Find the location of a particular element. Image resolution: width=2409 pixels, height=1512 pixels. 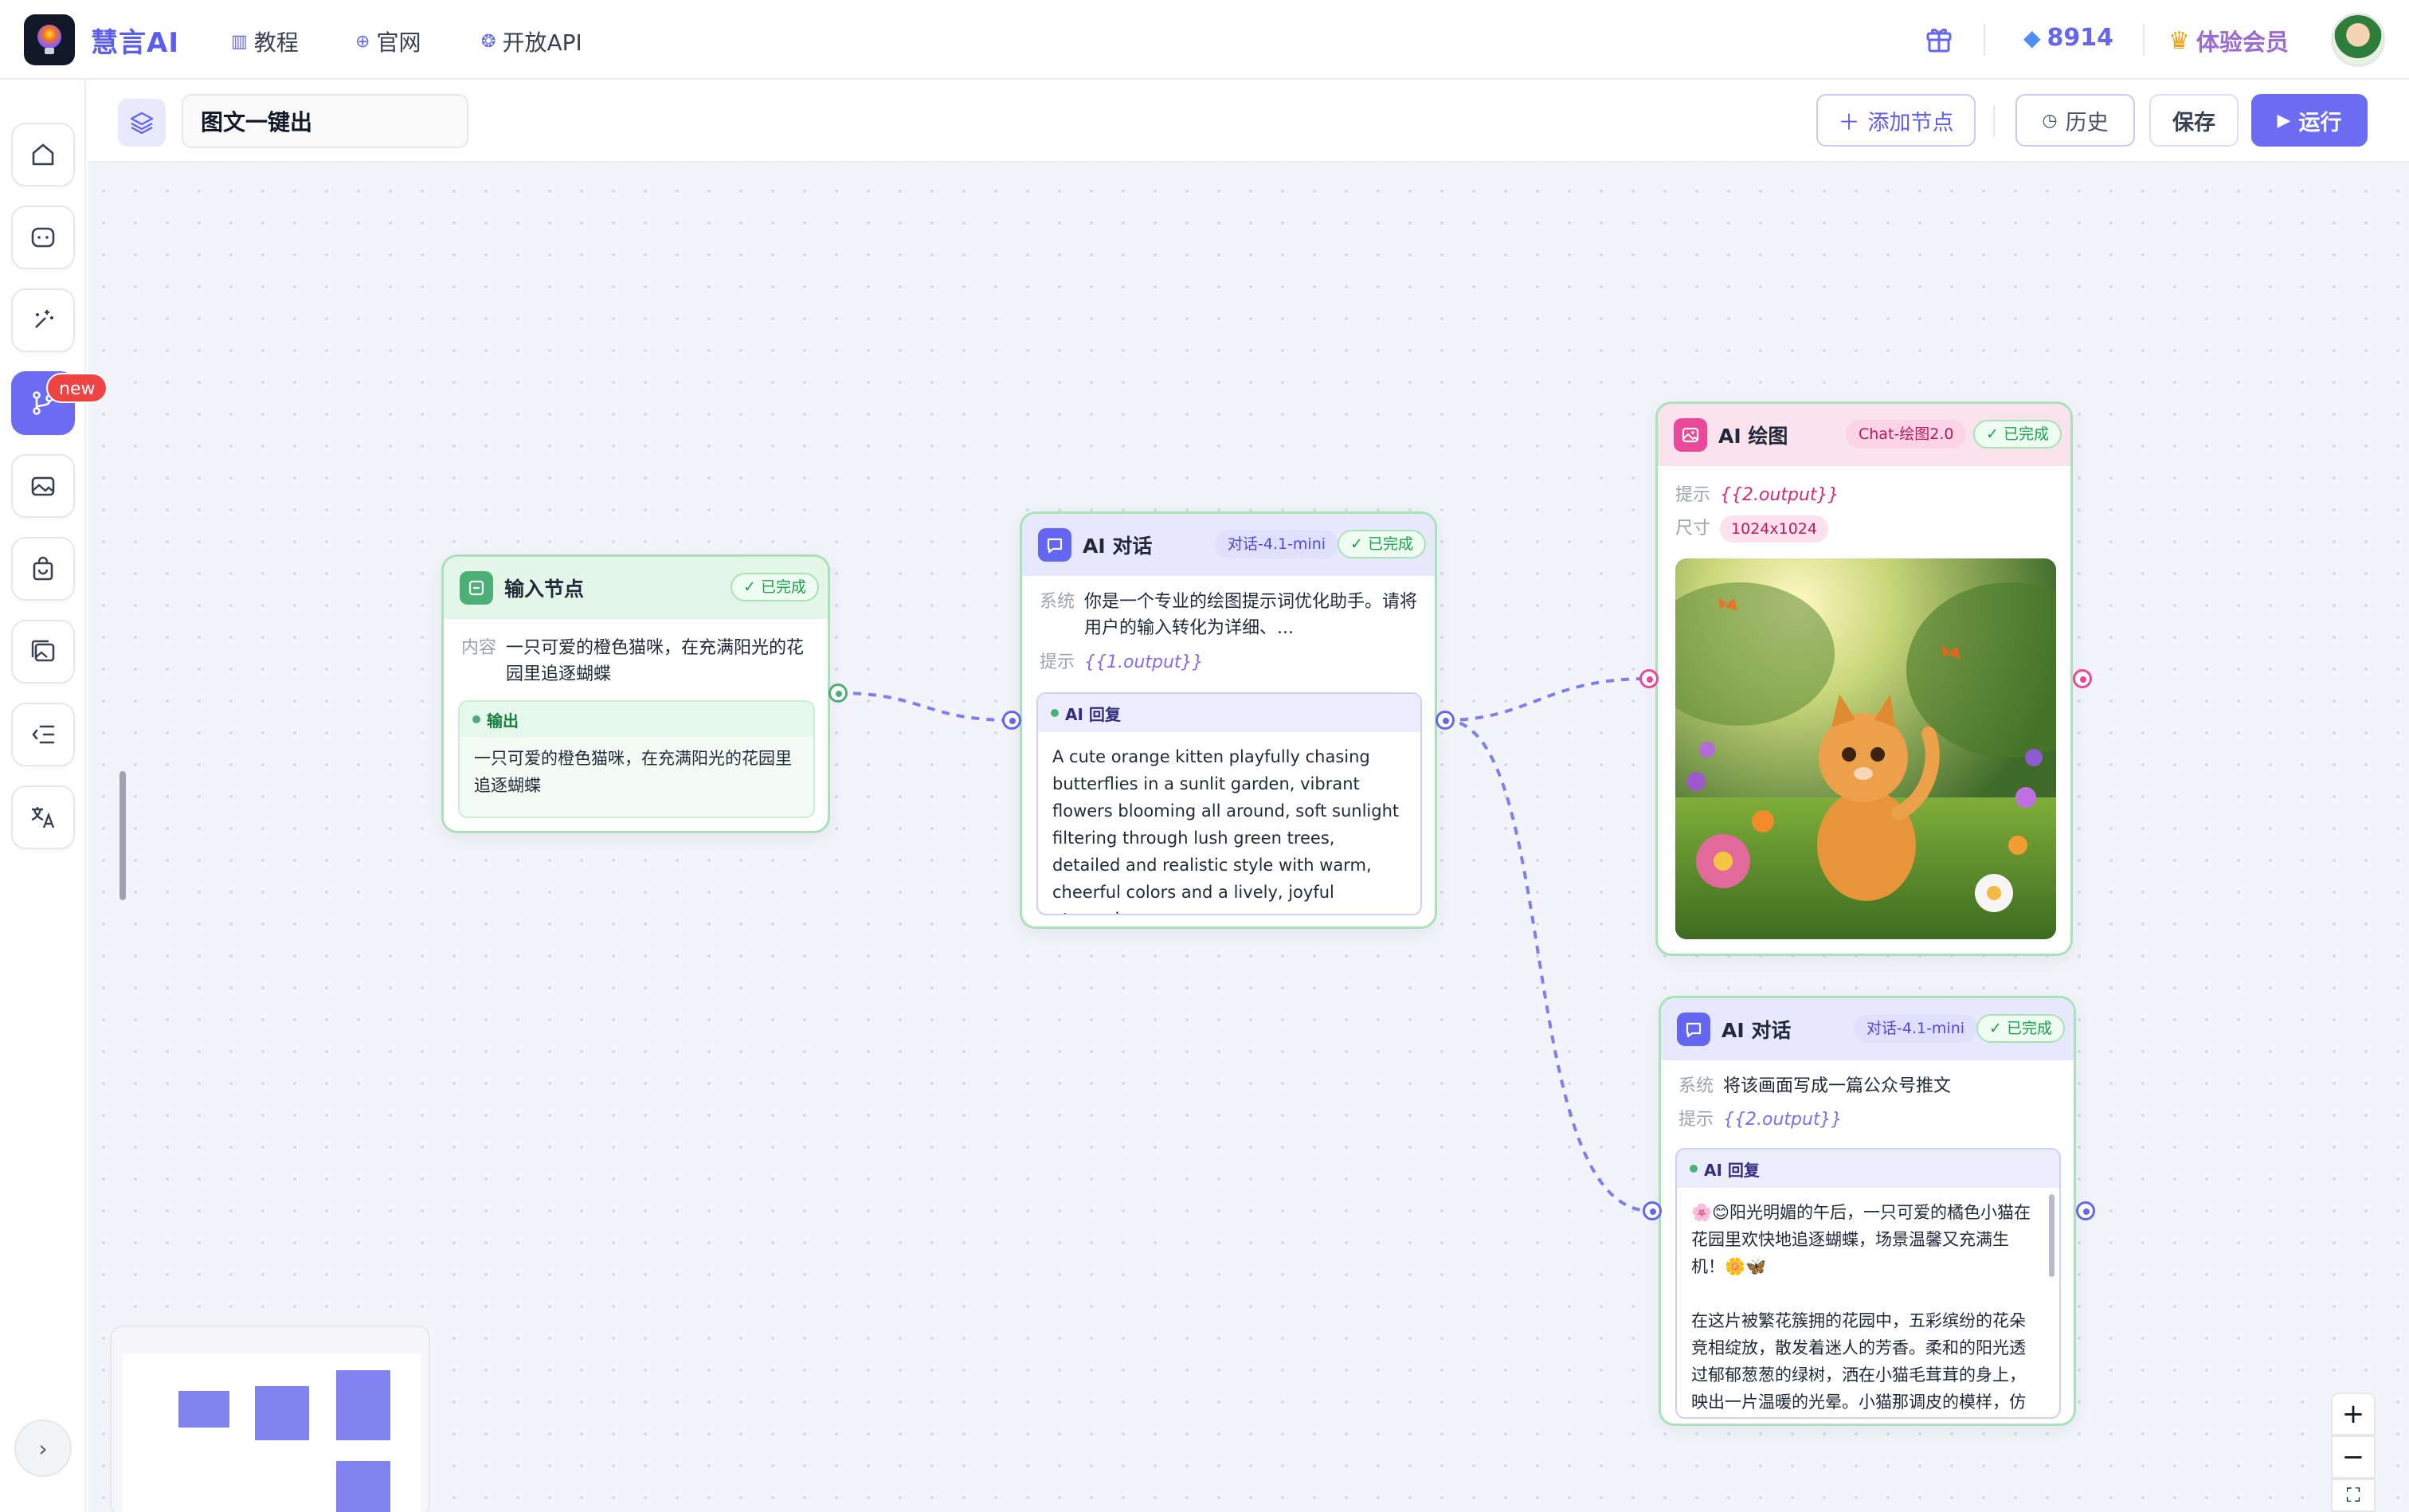

history-button: ◷ 历史 is located at coordinates (2075, 121).